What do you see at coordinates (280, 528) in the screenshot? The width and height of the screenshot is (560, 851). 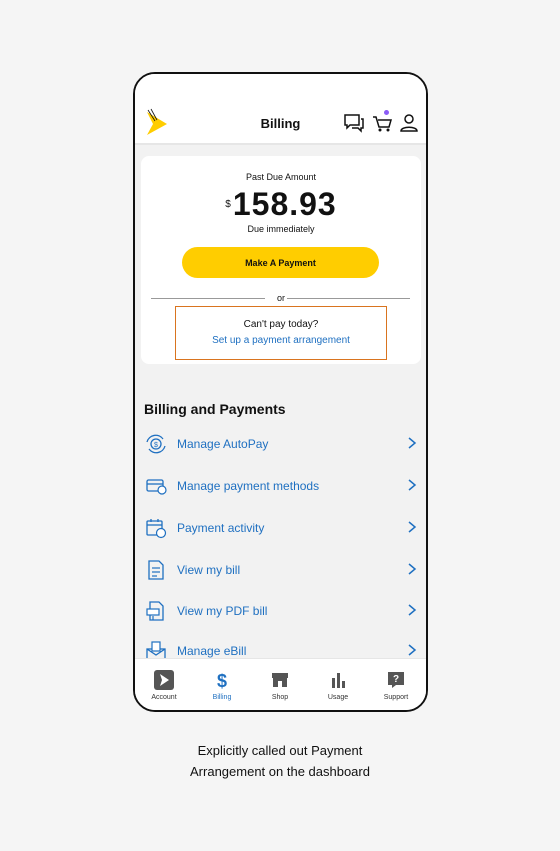 I see `list-item-payment-activity: Payment activity` at bounding box center [280, 528].